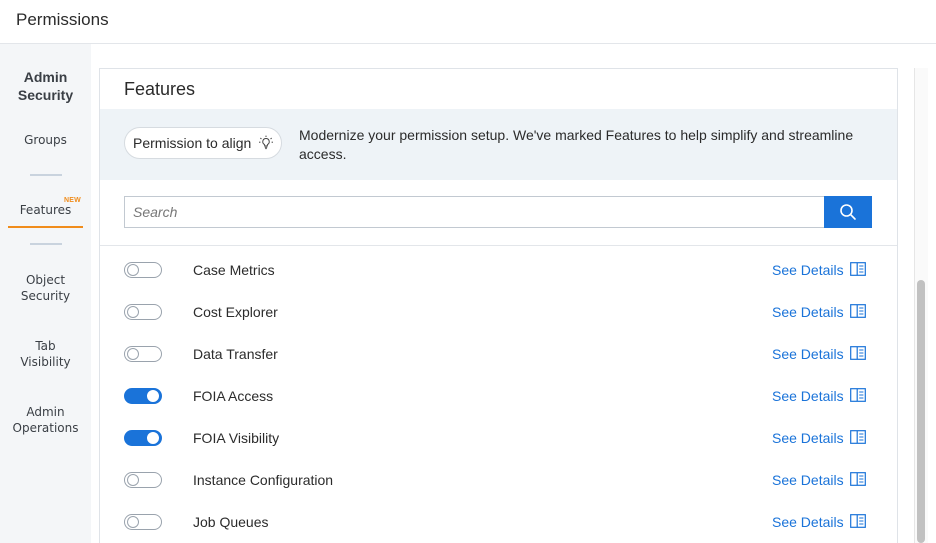 This screenshot has width=936, height=543. What do you see at coordinates (235, 312) in the screenshot?
I see `feature-name: Cost Explorer` at bounding box center [235, 312].